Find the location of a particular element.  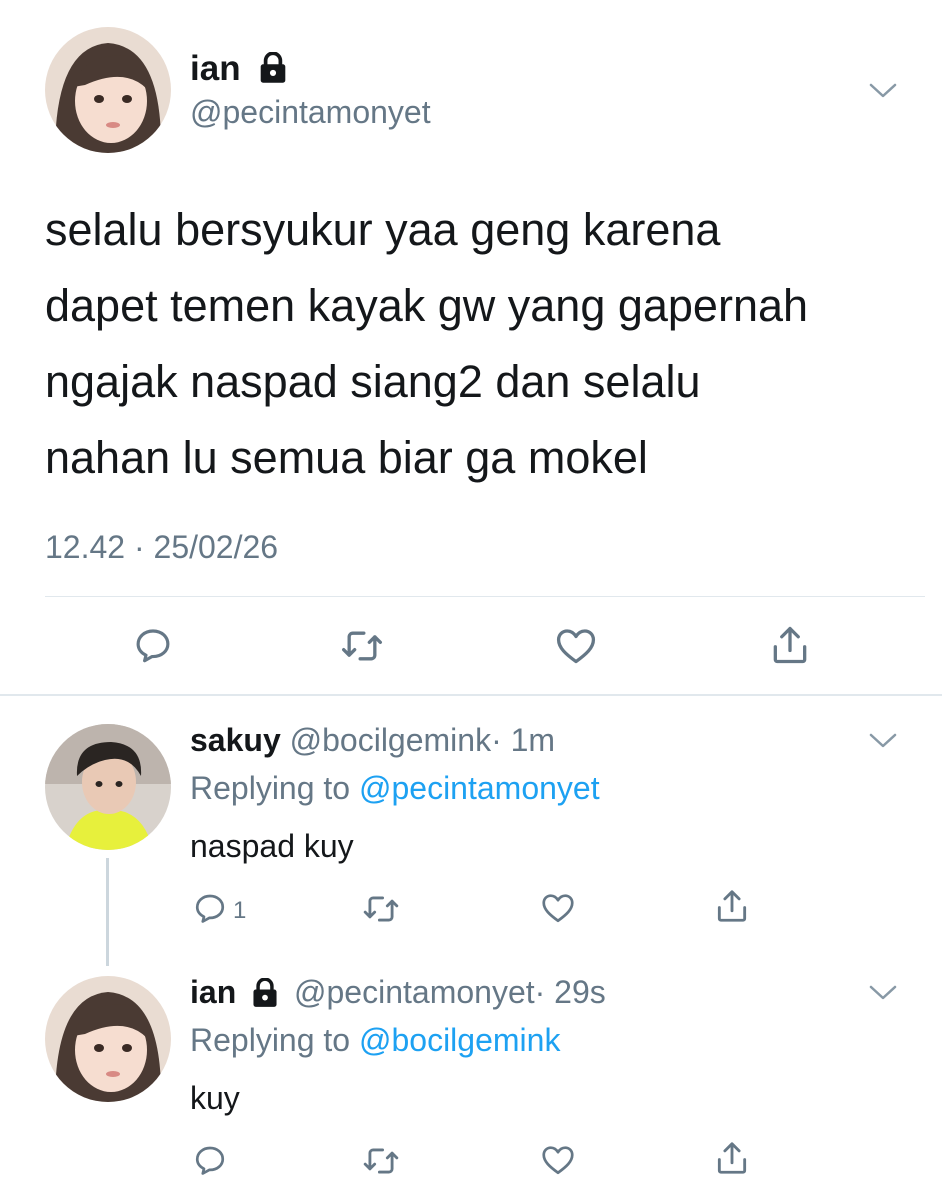

reply-time: · 1m is located at coordinates (523, 740).